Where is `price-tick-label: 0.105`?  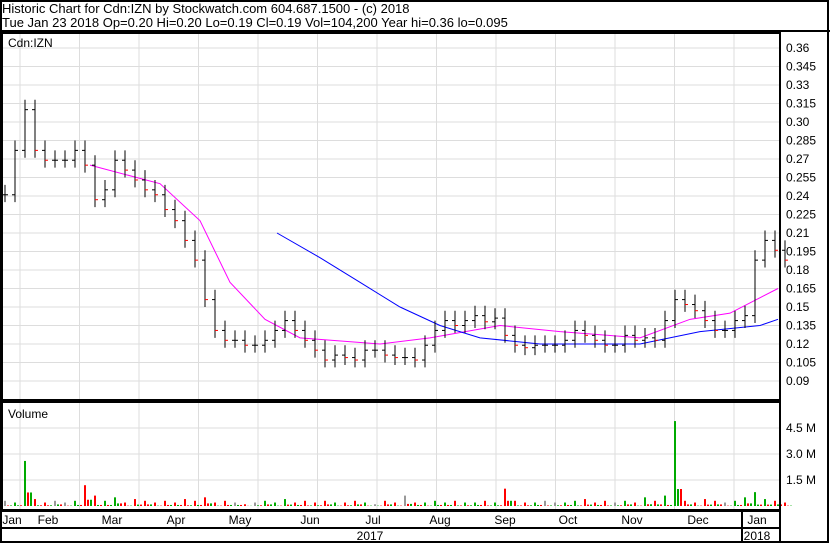
price-tick-label: 0.105 is located at coordinates (801, 363).